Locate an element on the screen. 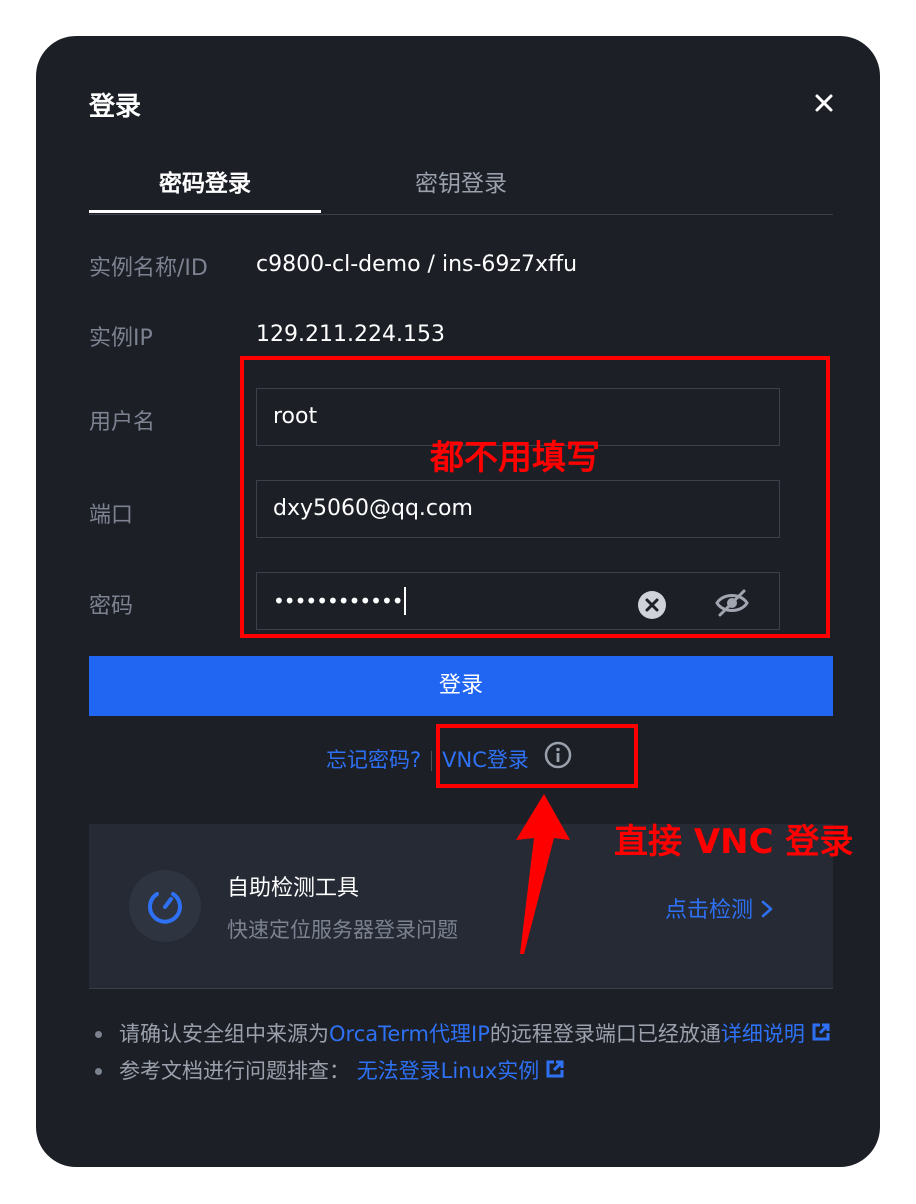 The image size is (916, 1204). details-link: 详细说明 is located at coordinates (763, 1034).